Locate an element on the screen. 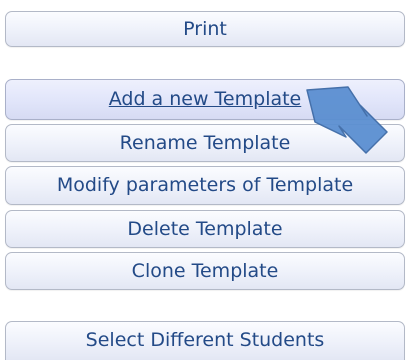 This screenshot has height=360, width=409. clone-template-button-label: Clone Template is located at coordinates (205, 271).